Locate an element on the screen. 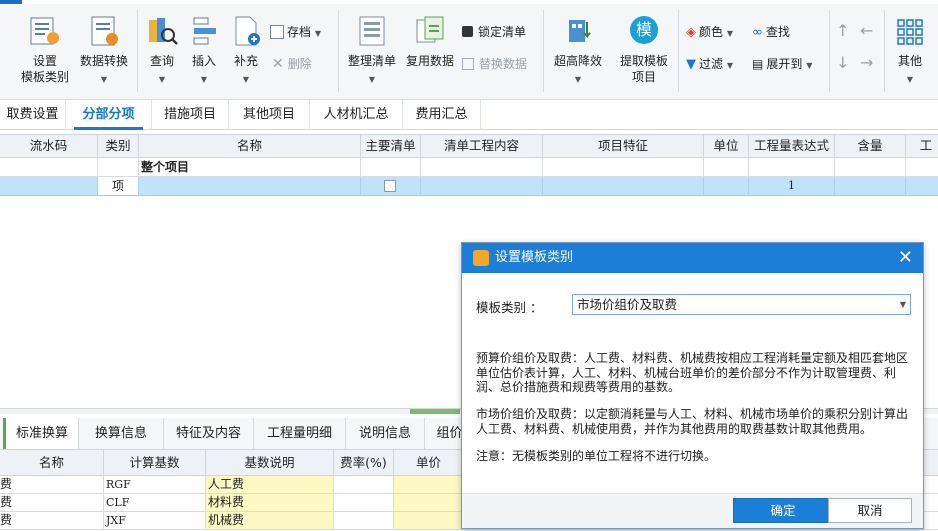 The image size is (938, 531). move-down-icon: ↓ is located at coordinates (842, 63).